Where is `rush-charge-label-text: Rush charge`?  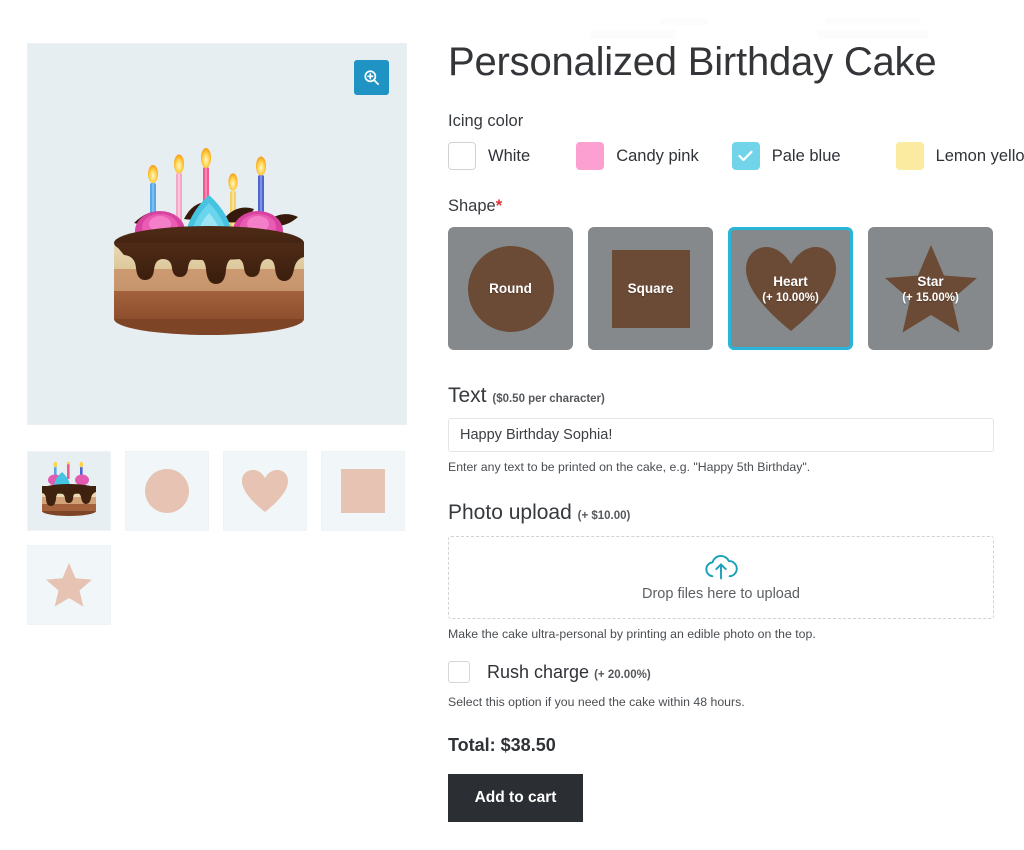
rush-charge-label-text: Rush charge is located at coordinates (538, 671).